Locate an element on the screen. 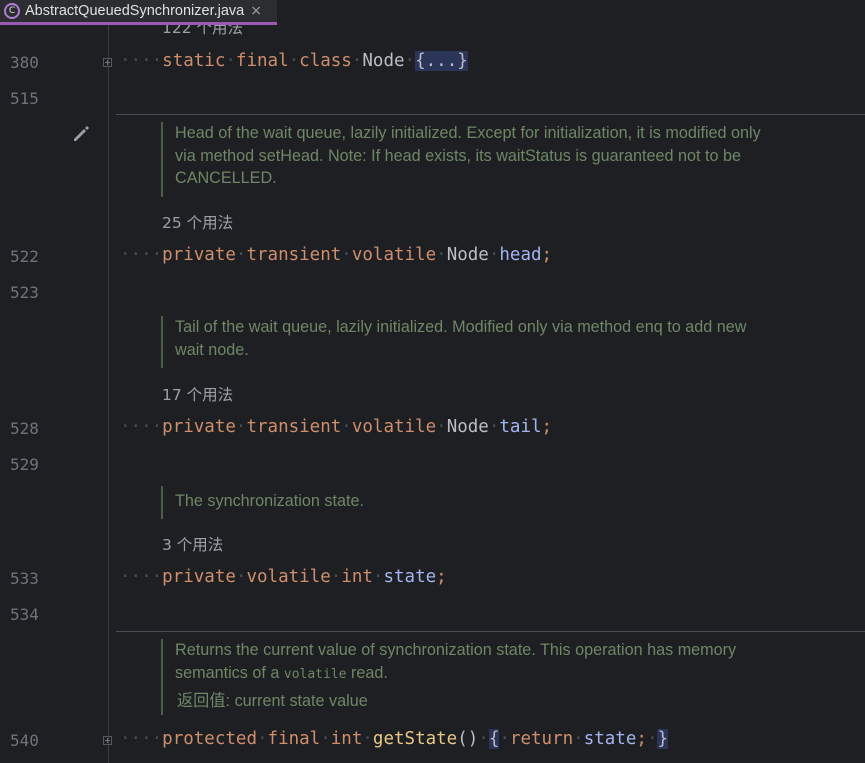 Image resolution: width=865 pixels, height=763 pixels. line-number: 533 is located at coordinates (24, 578).